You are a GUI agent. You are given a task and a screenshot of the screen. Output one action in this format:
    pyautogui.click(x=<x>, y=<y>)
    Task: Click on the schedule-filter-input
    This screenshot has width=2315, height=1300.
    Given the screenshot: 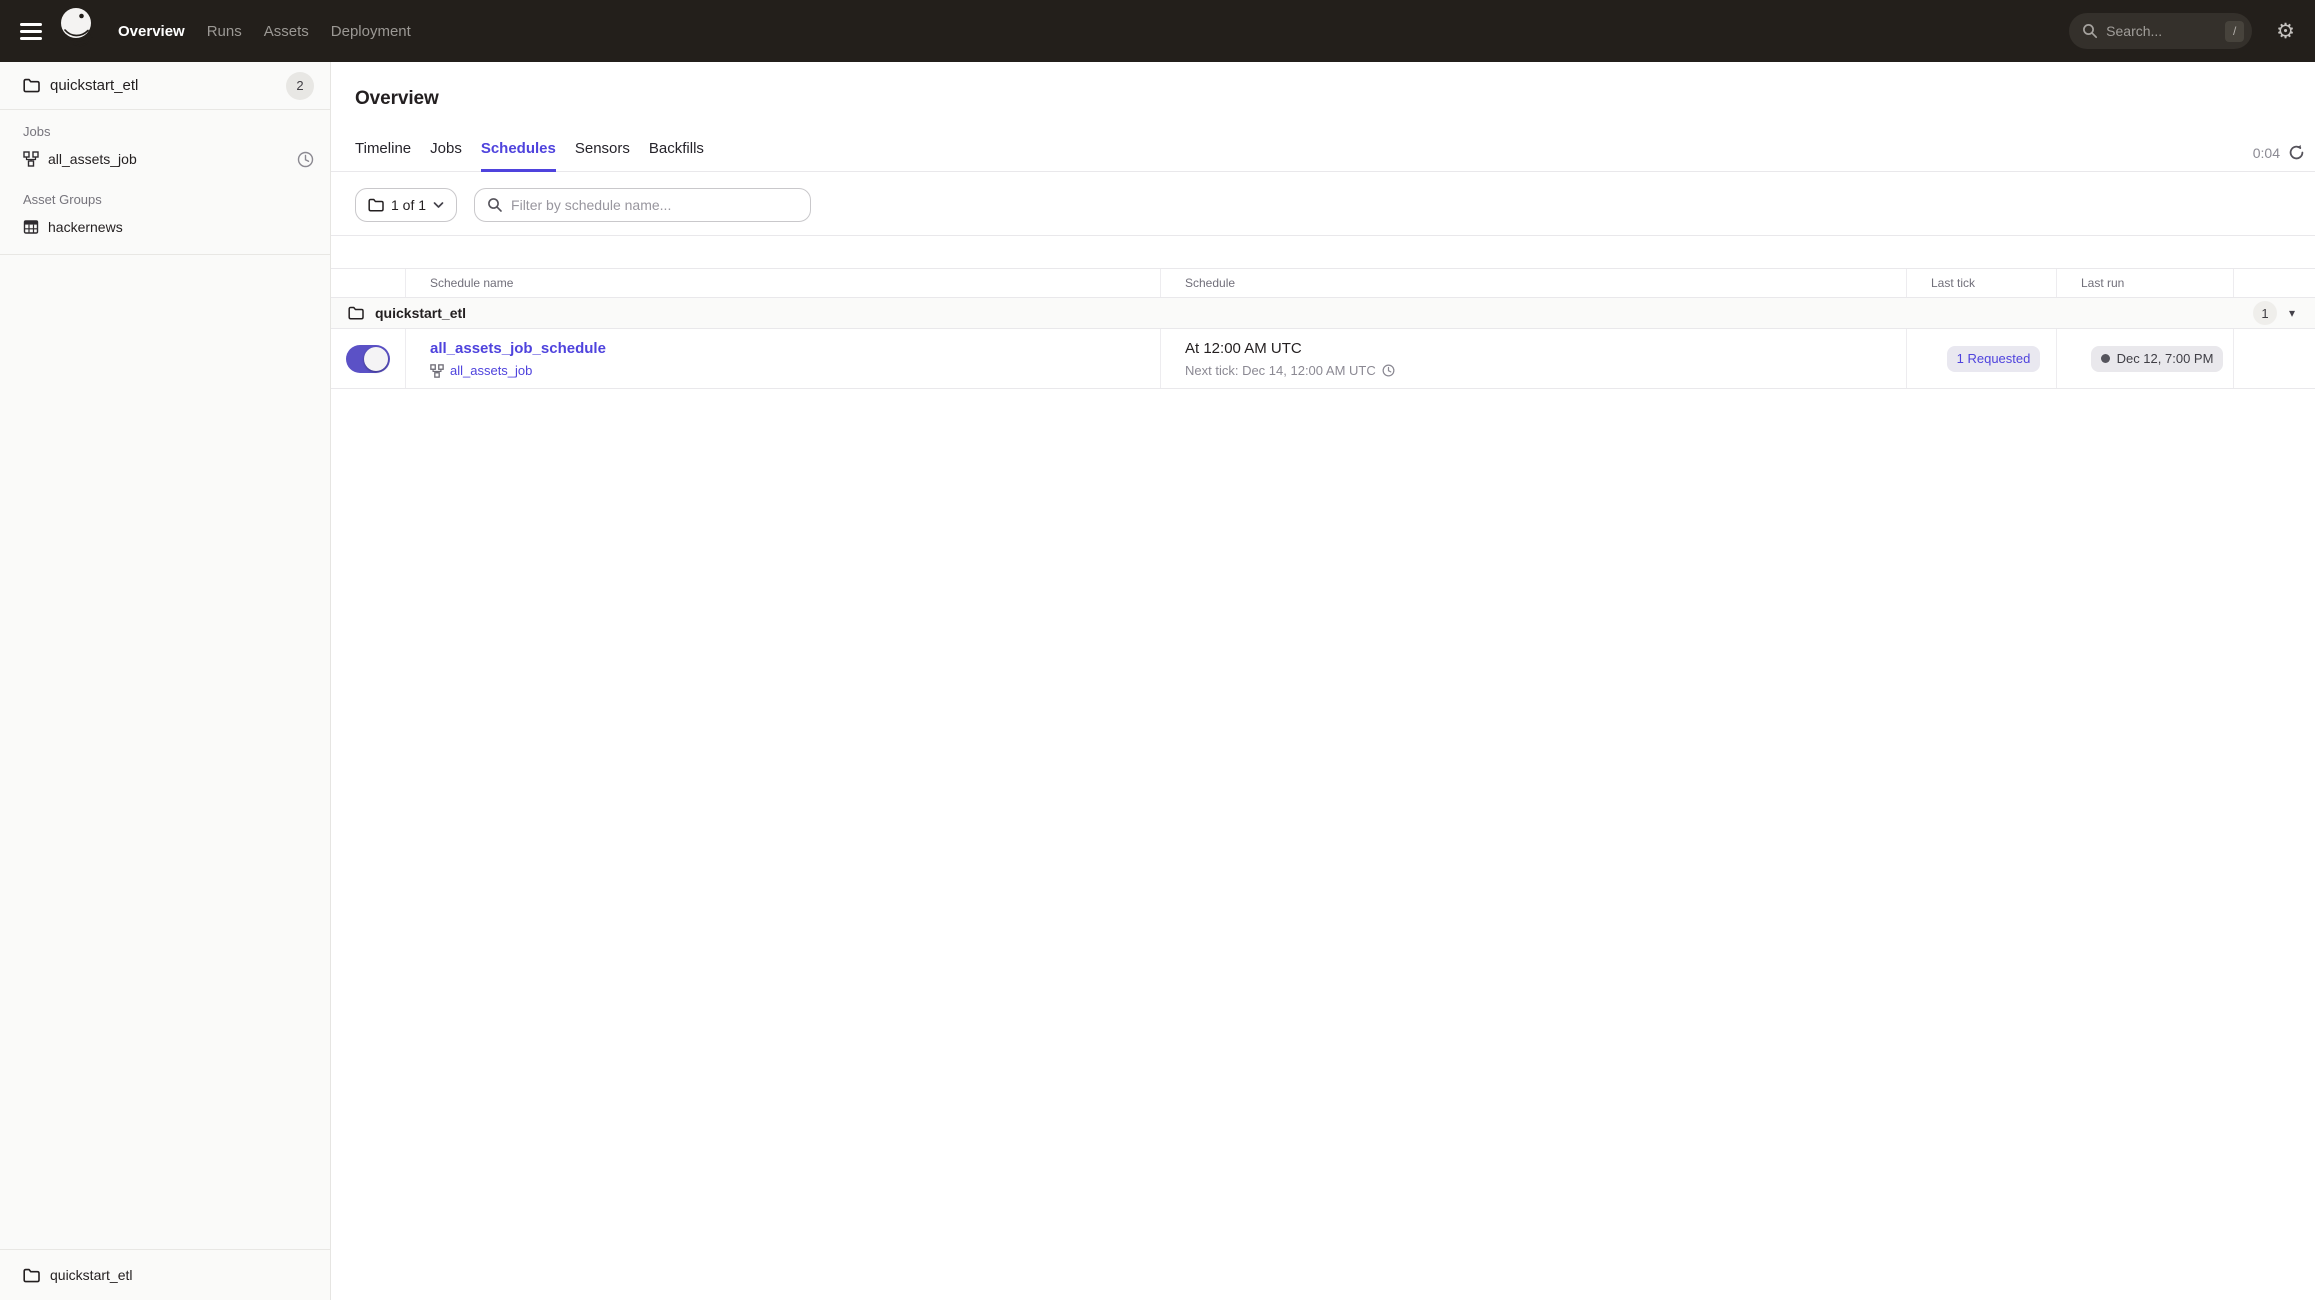 What is the action you would take?
    pyautogui.click(x=656, y=205)
    